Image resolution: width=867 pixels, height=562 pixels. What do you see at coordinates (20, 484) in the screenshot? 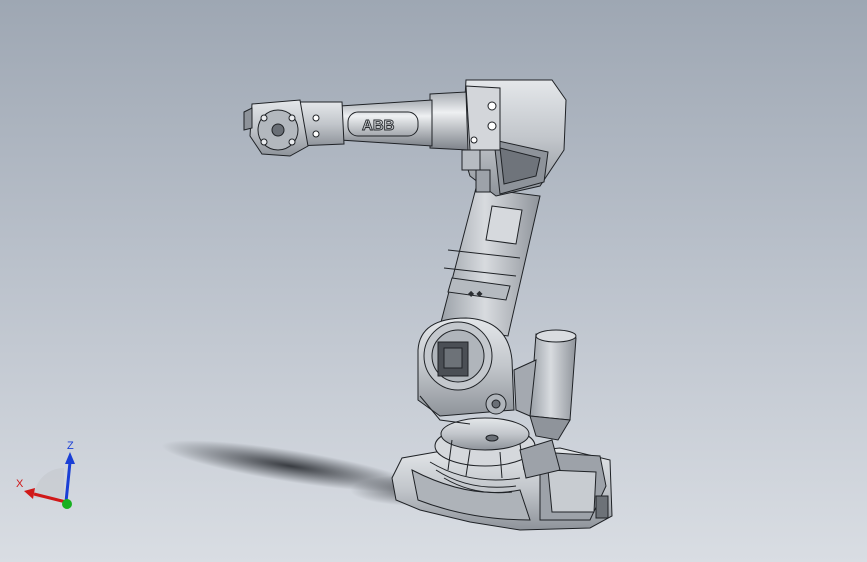
I see `x-axis-label: X` at bounding box center [20, 484].